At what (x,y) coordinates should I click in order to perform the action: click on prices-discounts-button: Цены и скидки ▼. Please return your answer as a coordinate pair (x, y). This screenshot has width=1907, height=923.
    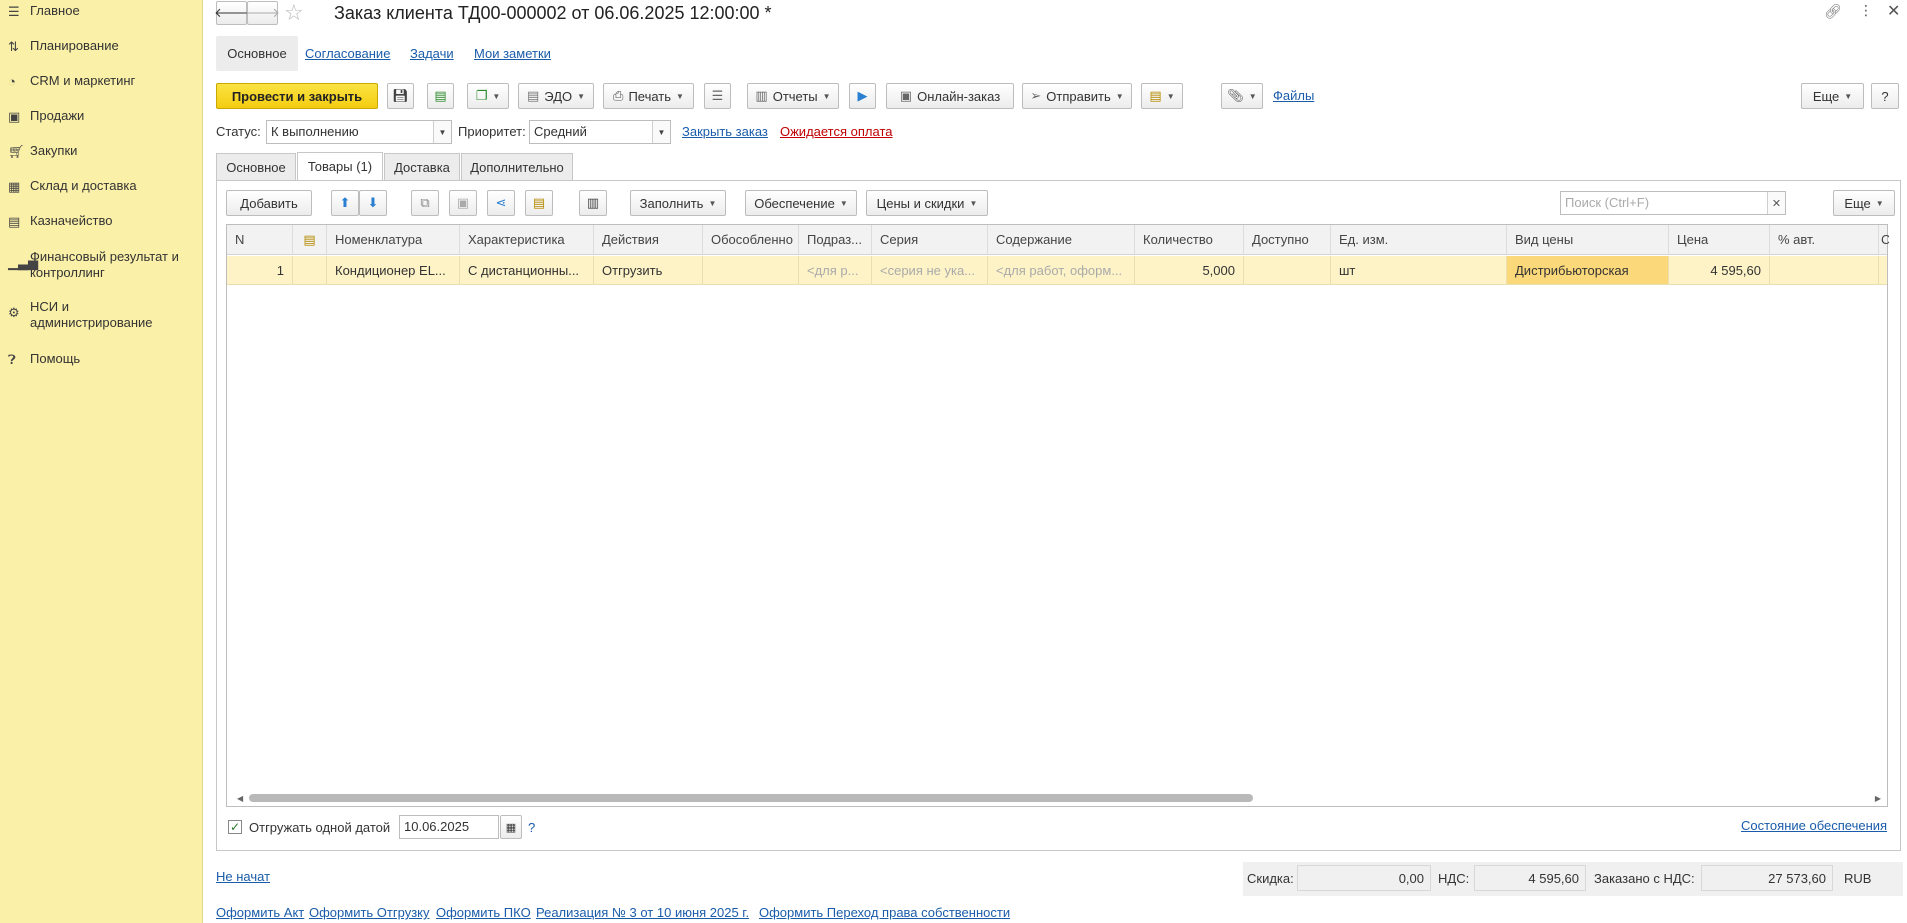
    Looking at the image, I should click on (927, 203).